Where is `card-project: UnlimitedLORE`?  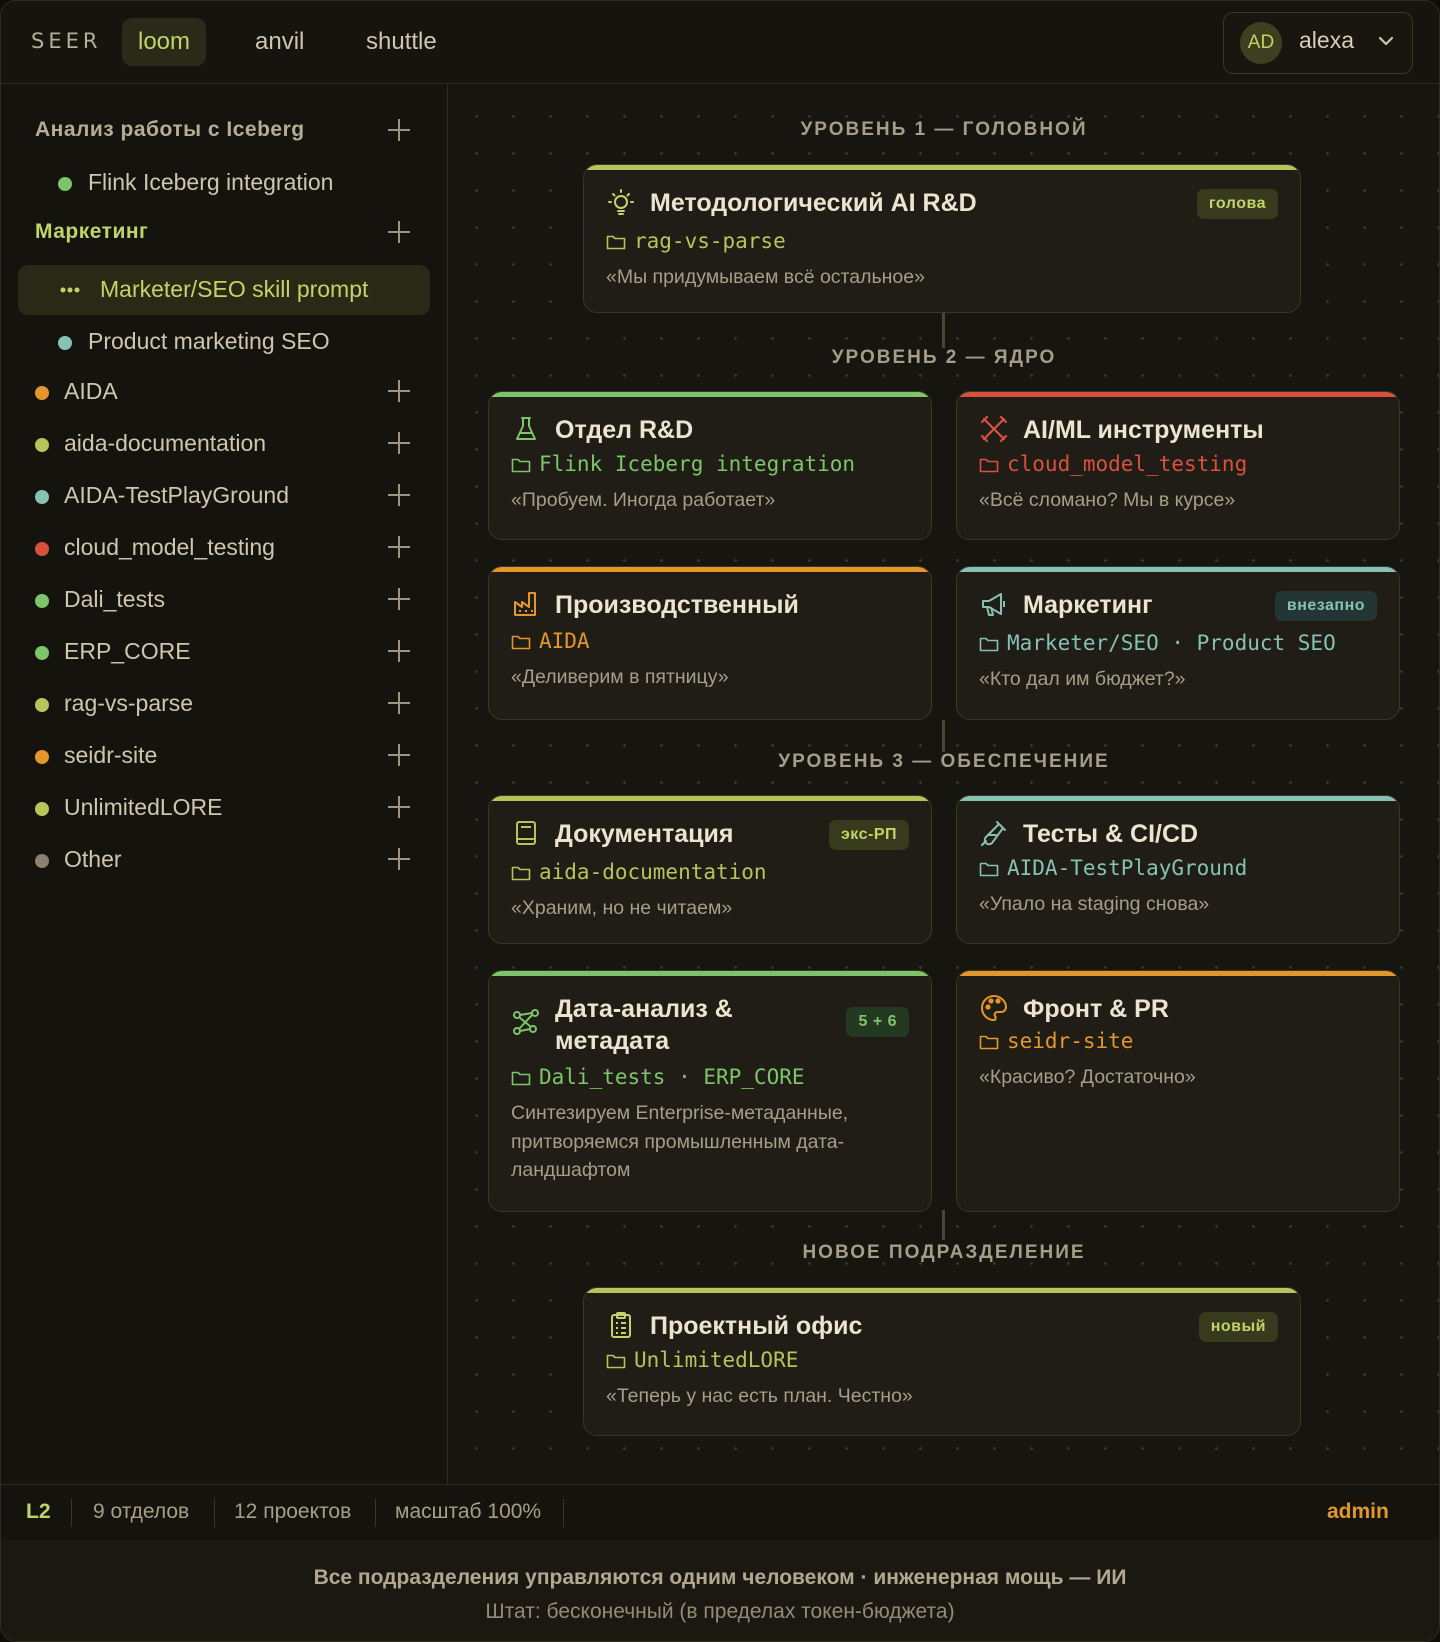
card-project: UnlimitedLORE is located at coordinates (702, 1360).